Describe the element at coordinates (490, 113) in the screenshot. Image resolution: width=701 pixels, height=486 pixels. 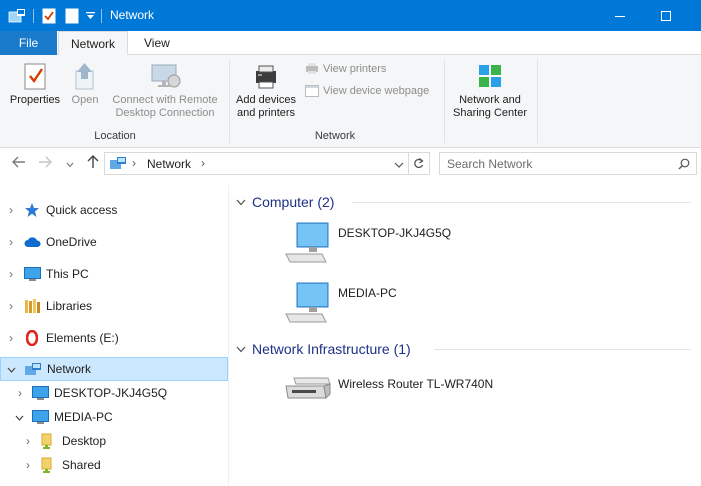
I see `network-sharing-label-2: Sharing Center` at that location.